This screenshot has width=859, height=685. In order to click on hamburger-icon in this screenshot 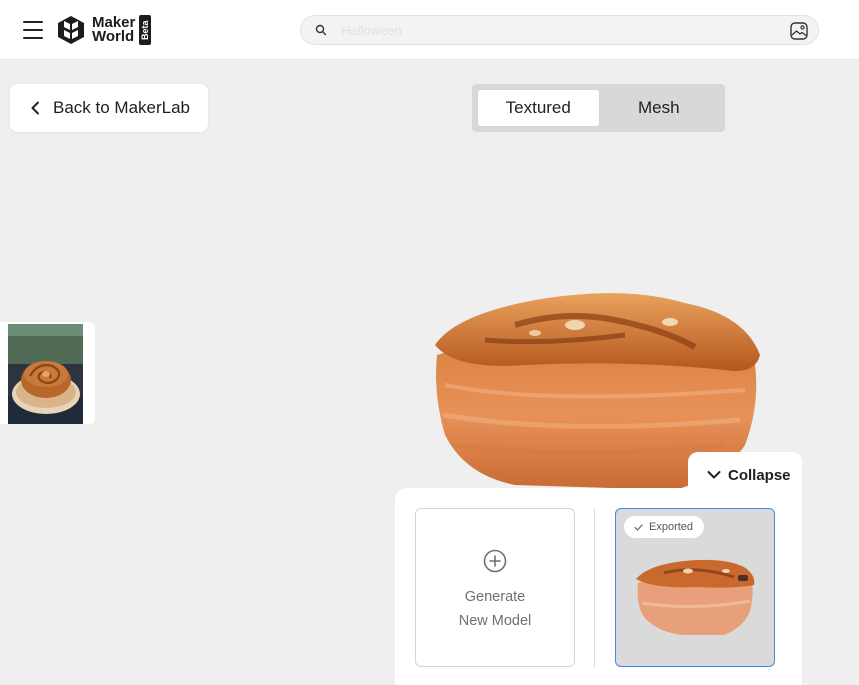, I will do `click(33, 30)`.